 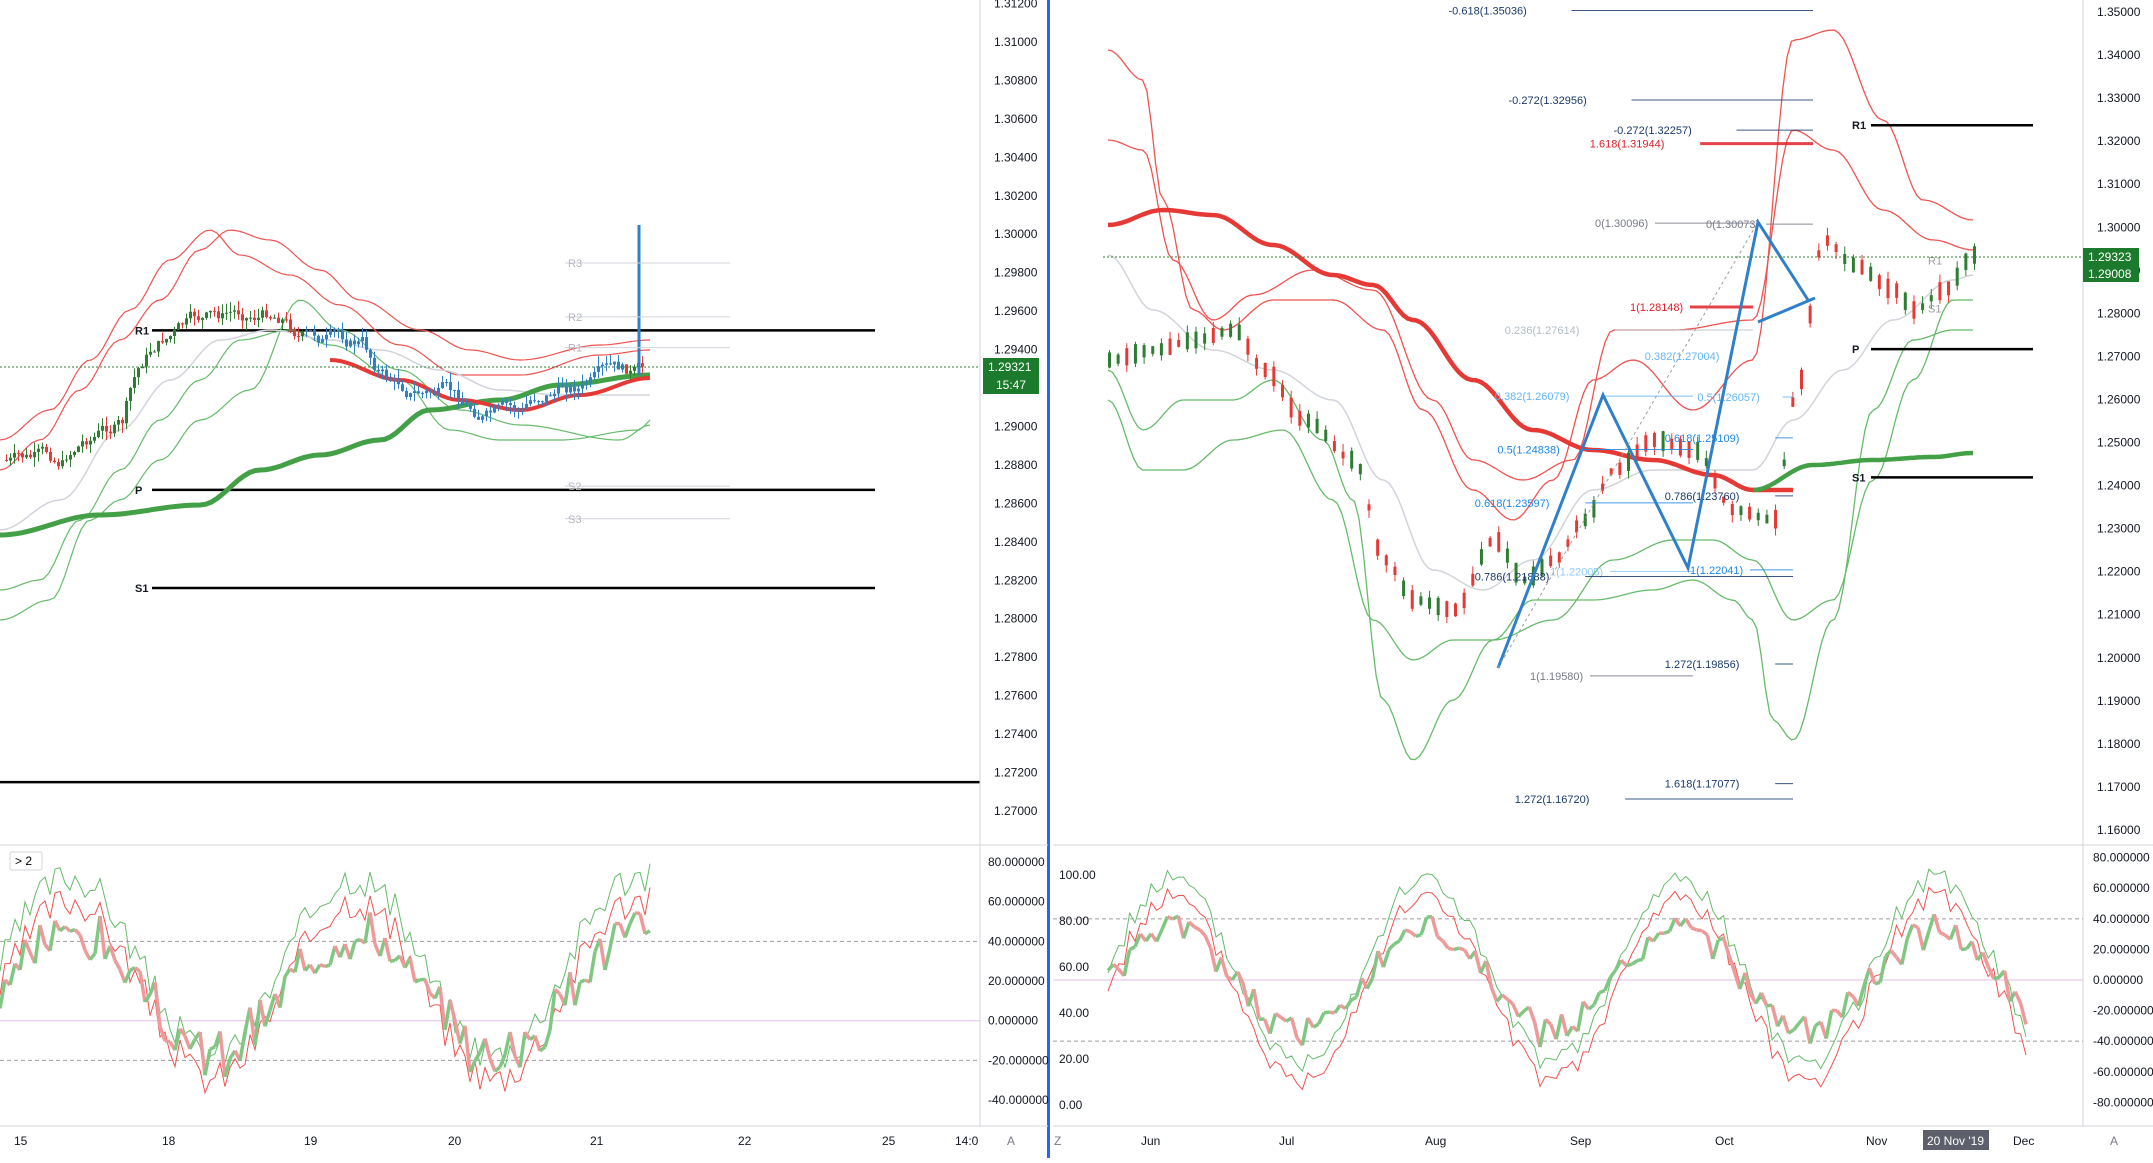 I want to click on left-osc-tick: 20.000000, so click(x=1016, y=981).